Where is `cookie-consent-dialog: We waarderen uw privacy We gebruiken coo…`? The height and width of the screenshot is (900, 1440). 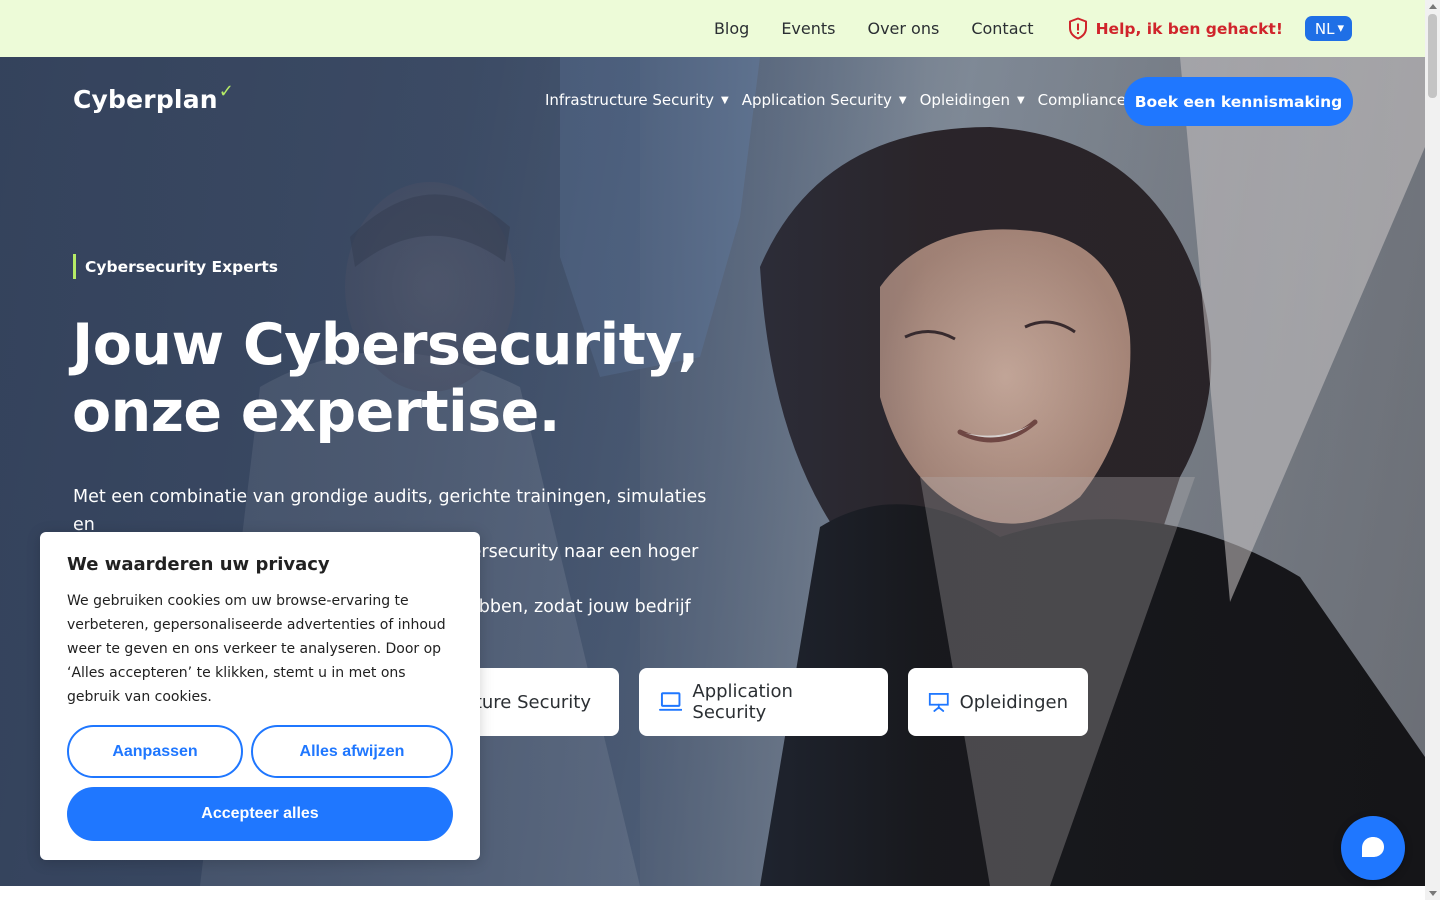 cookie-consent-dialog: We waarderen uw privacy We gebruiken coo… is located at coordinates (260, 696).